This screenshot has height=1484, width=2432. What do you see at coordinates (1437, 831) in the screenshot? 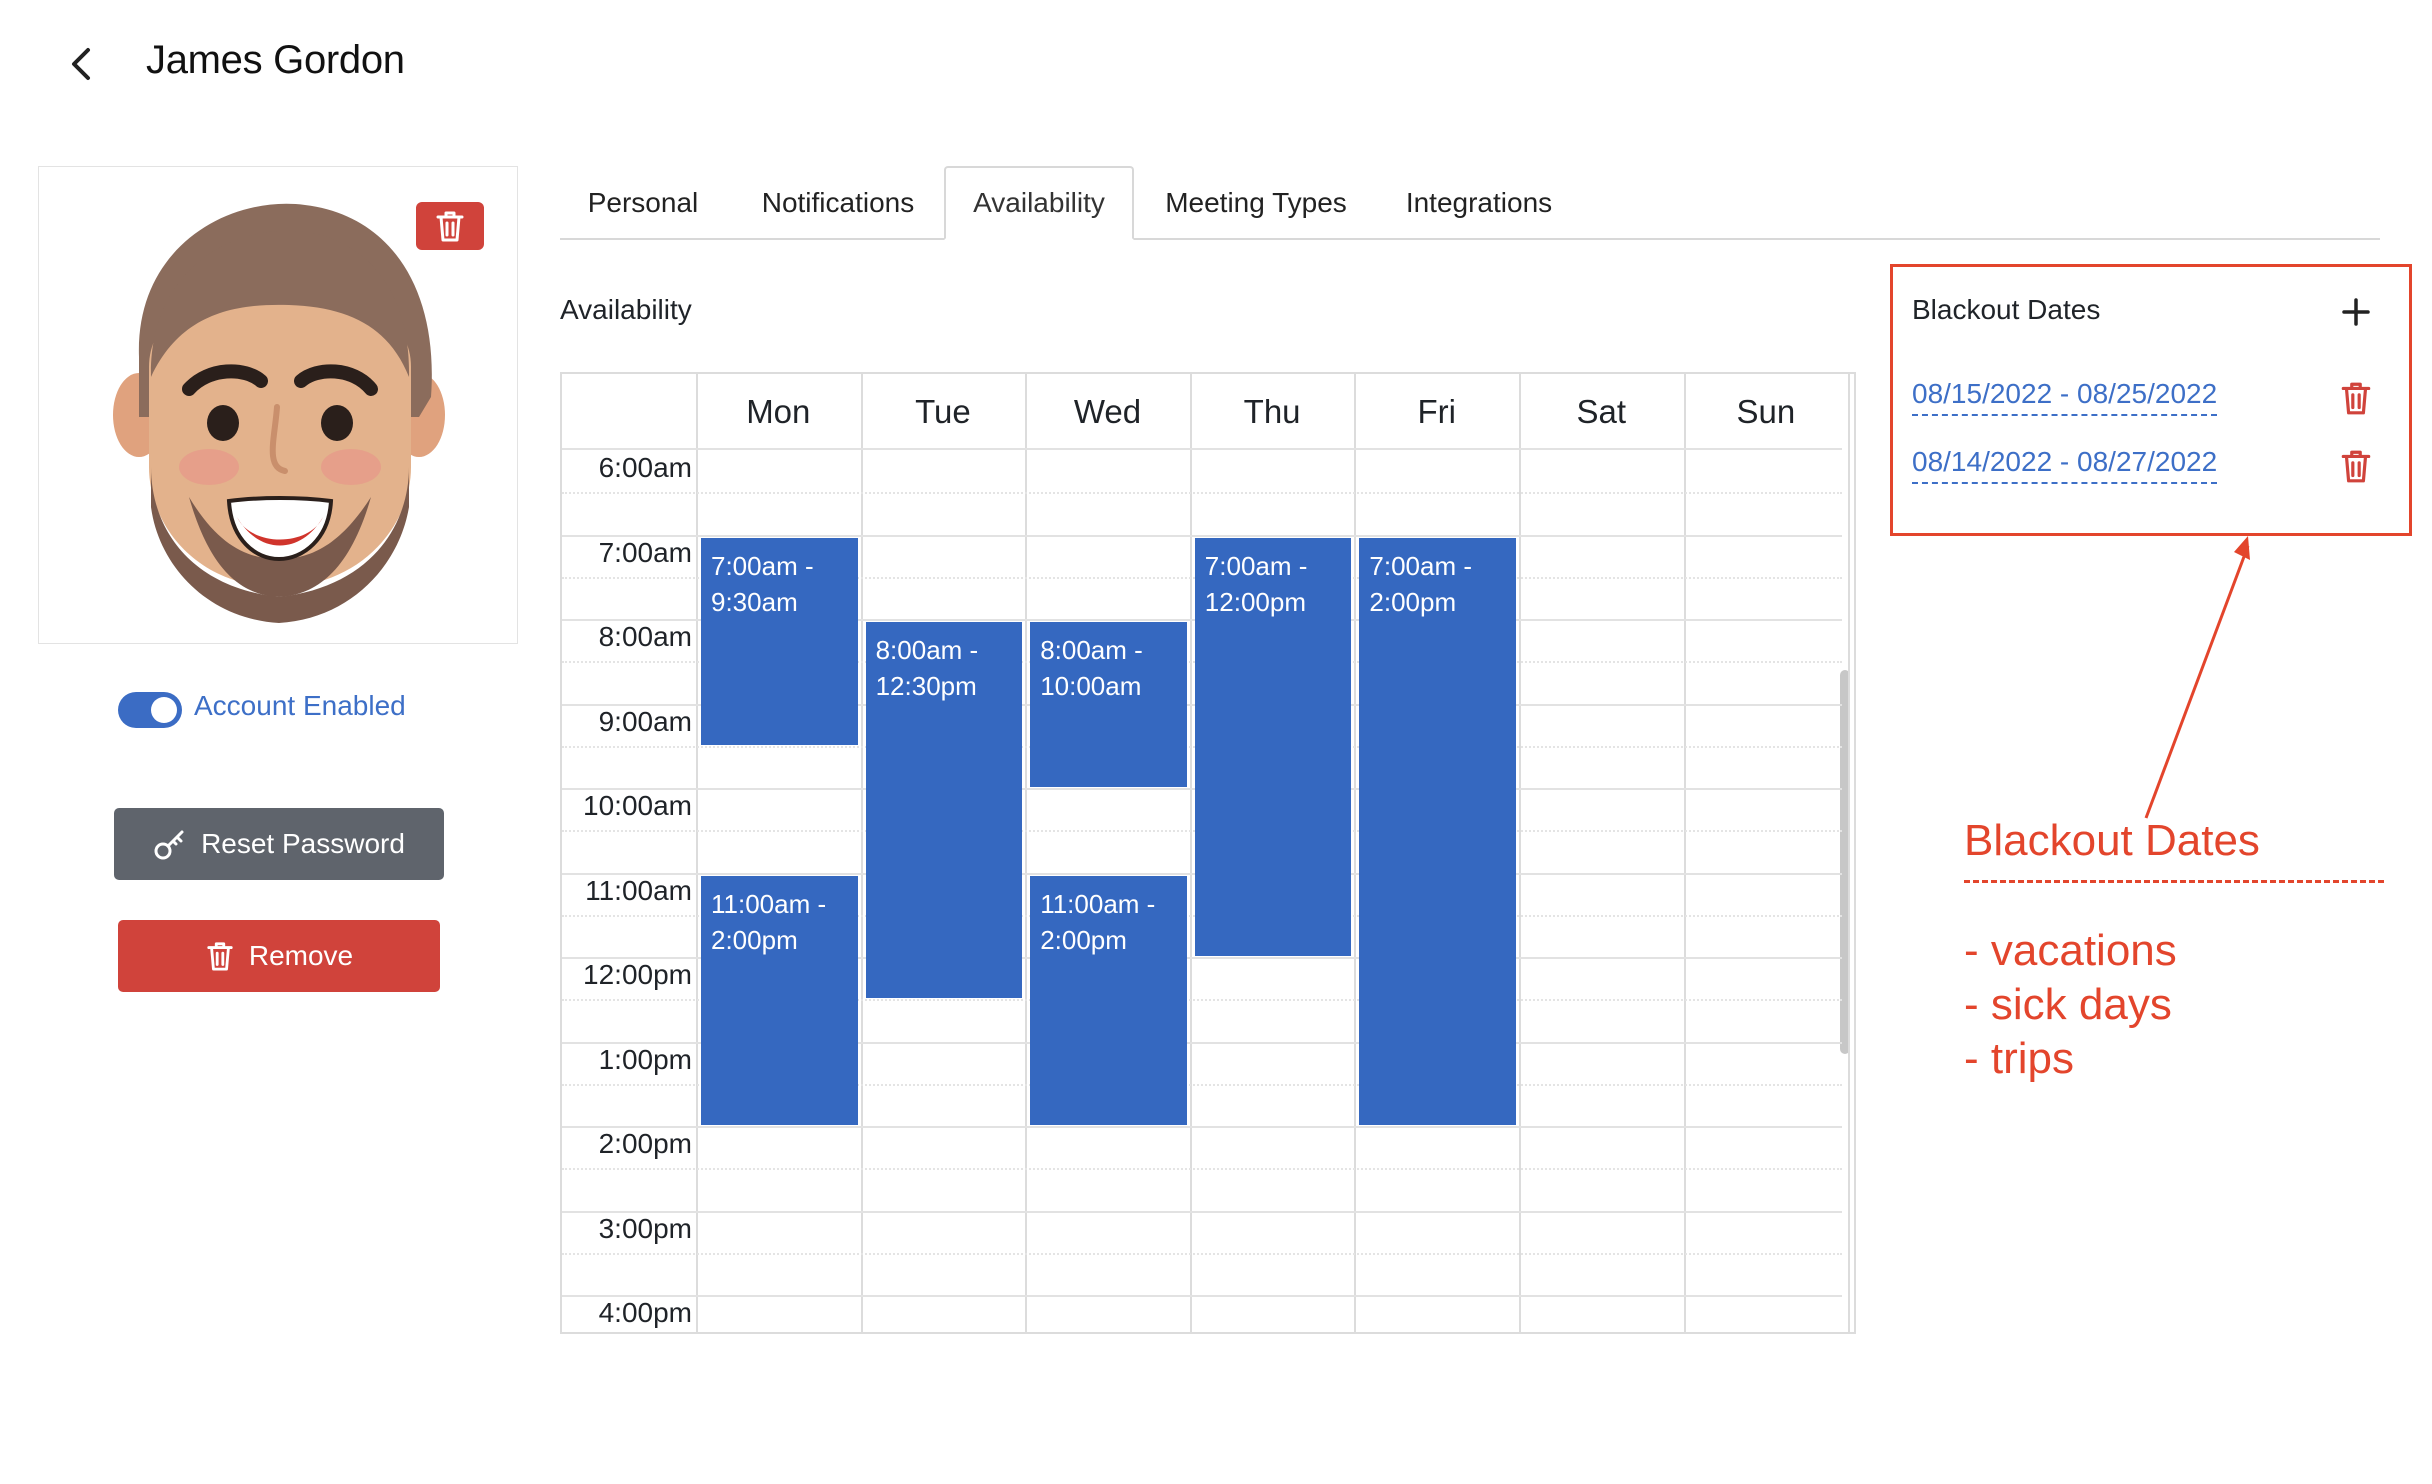
I see `availability-event: 7:00am - 2:00pm` at bounding box center [1437, 831].